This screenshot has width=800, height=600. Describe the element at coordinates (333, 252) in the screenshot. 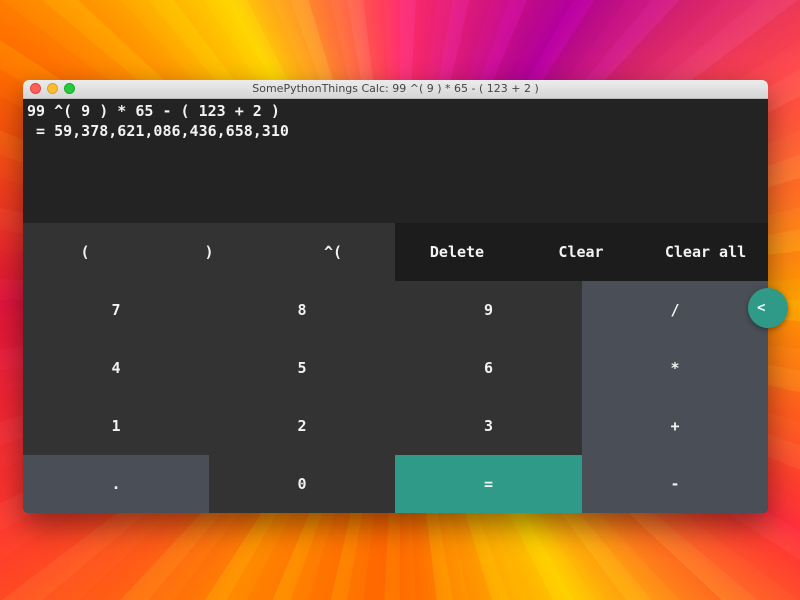

I see `power-button: ^(` at that location.